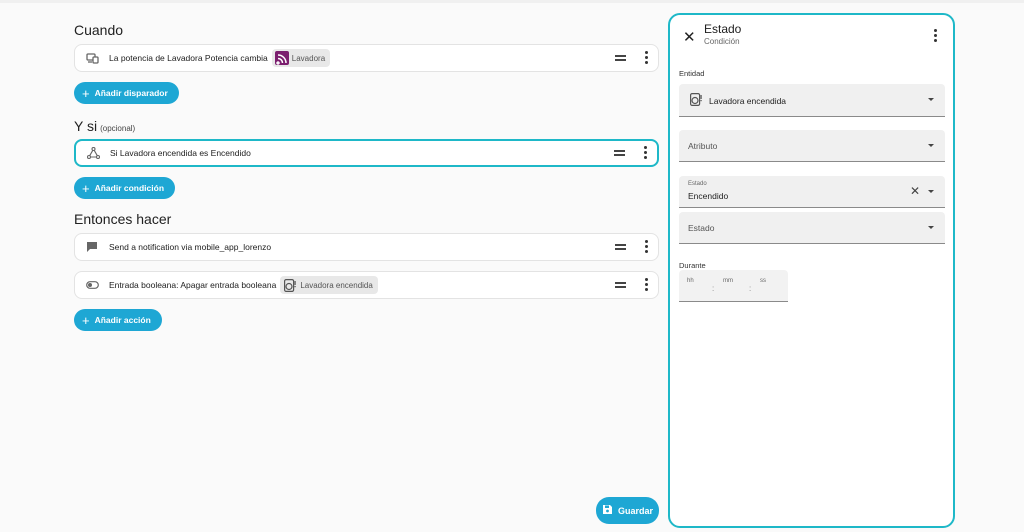 The width and height of the screenshot is (1024, 532). Describe the element at coordinates (118, 128) in the screenshot. I see `optional-label: (opcional)` at that location.